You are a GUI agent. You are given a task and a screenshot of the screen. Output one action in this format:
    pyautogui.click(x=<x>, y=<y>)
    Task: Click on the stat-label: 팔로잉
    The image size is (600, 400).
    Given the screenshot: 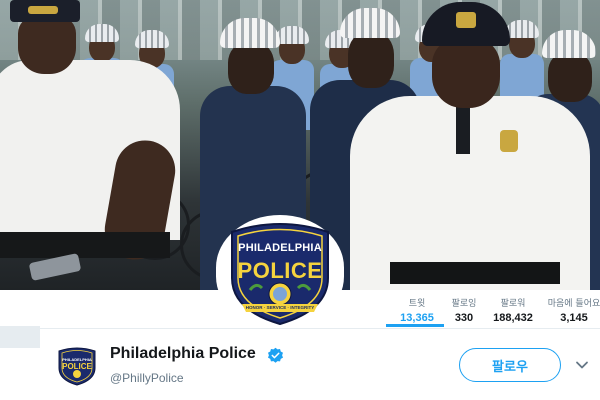 What is the action you would take?
    pyautogui.click(x=464, y=304)
    